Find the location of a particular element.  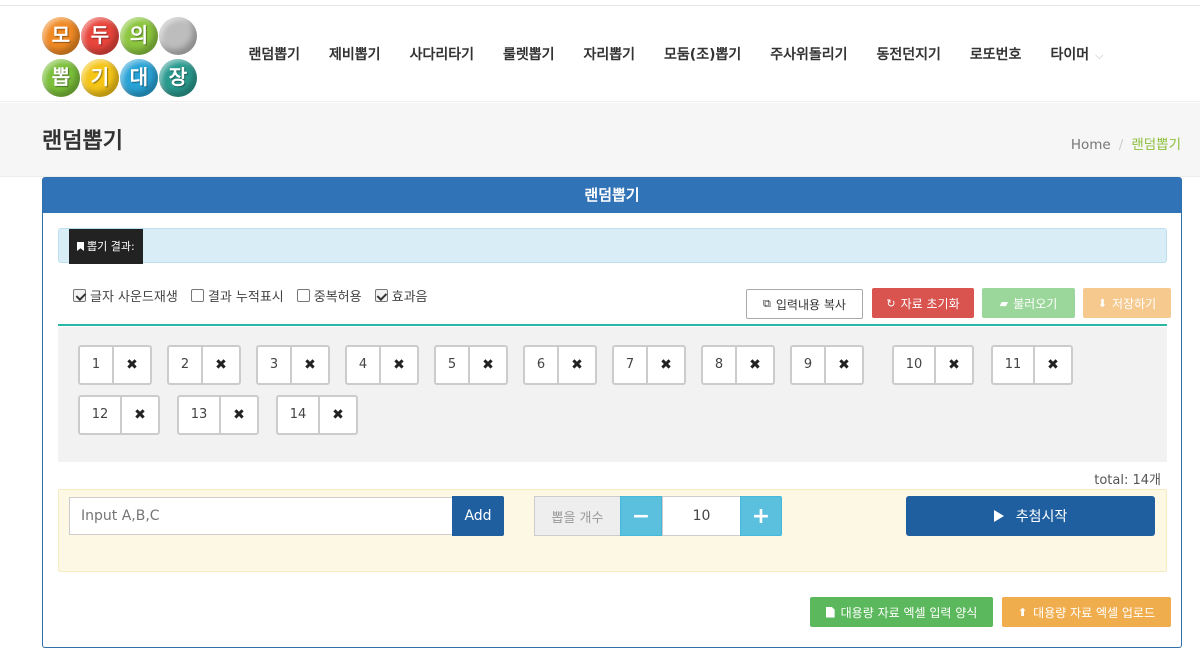

nav-item: 랜덤뽑기 is located at coordinates (274, 54).